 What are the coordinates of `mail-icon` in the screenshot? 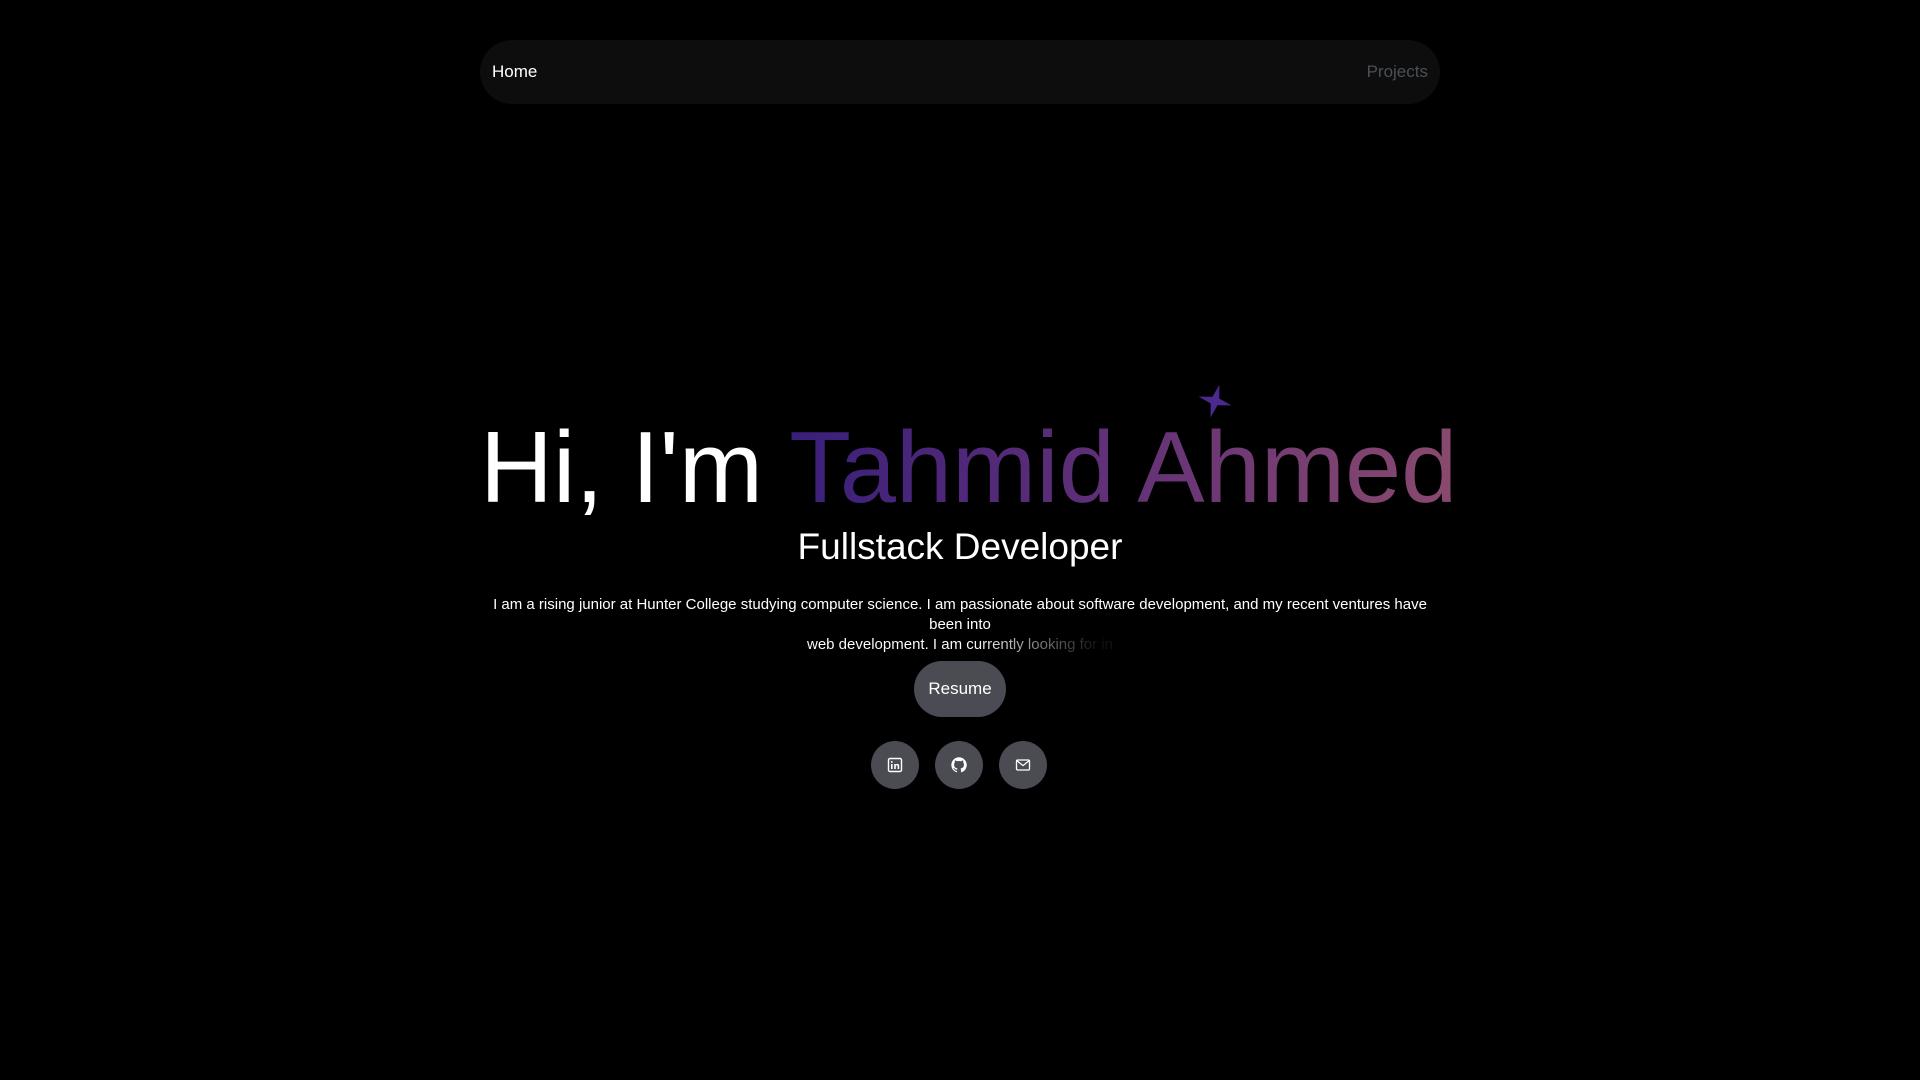 It's located at (1023, 765).